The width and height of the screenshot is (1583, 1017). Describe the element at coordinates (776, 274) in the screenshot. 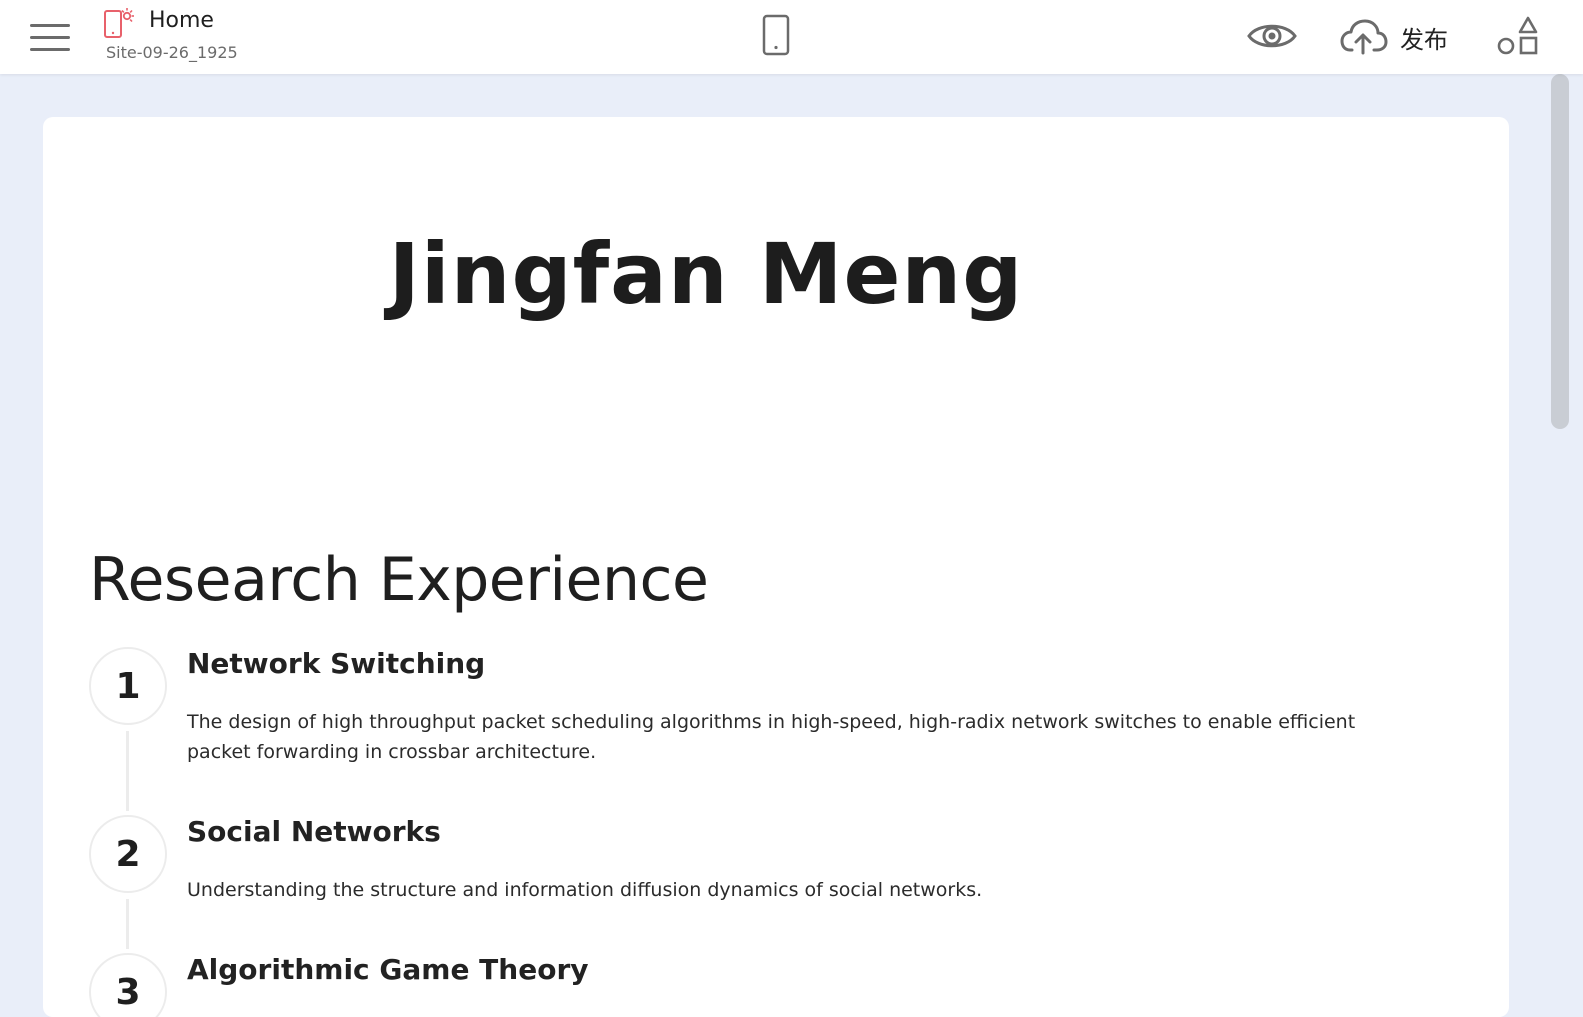

I see `hero-title: Jingfan Meng` at that location.